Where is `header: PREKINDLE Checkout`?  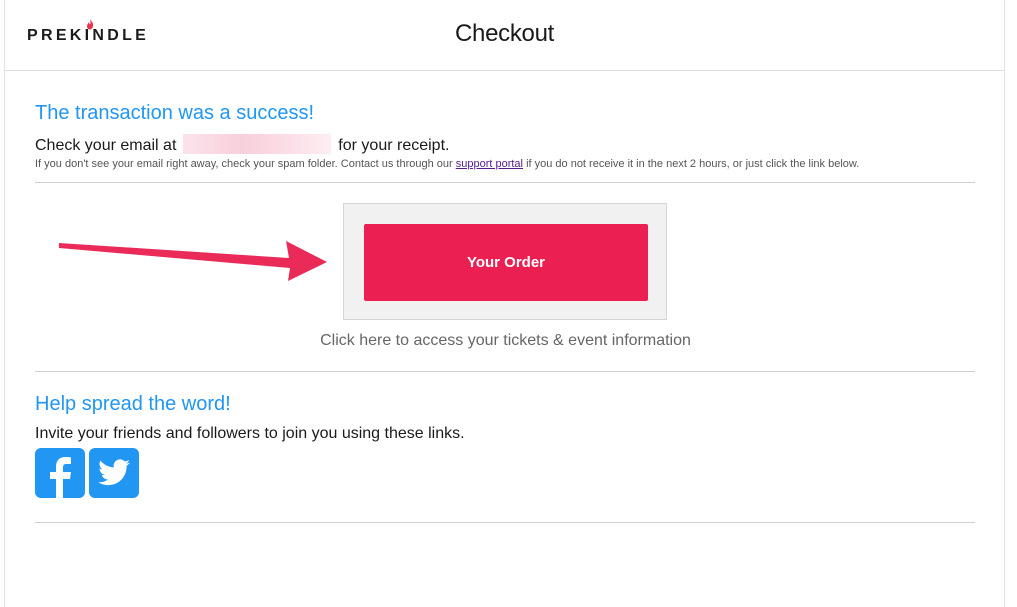 header: PREKINDLE Checkout is located at coordinates (504, 35).